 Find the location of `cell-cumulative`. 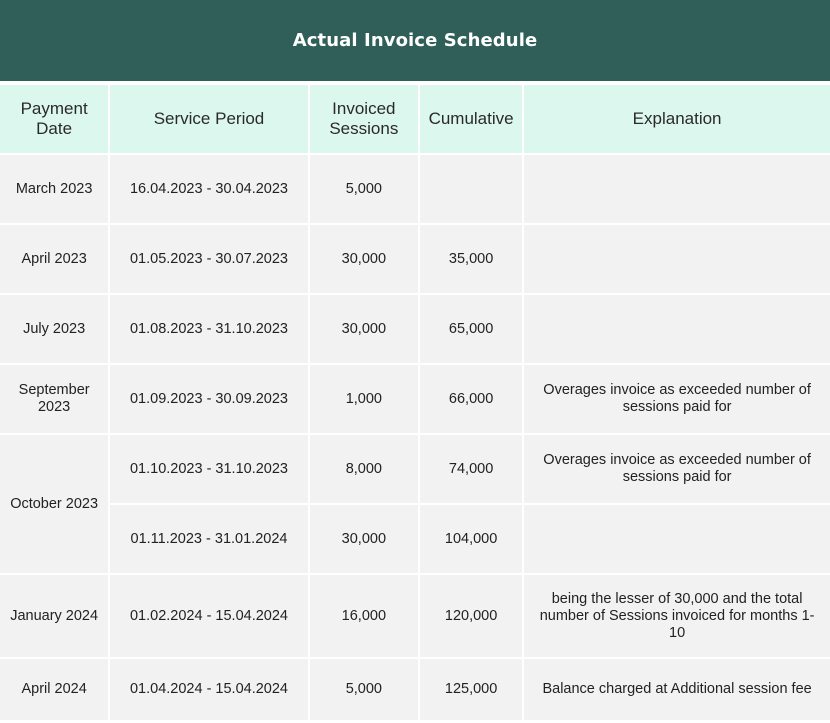

cell-cumulative is located at coordinates (471, 189).